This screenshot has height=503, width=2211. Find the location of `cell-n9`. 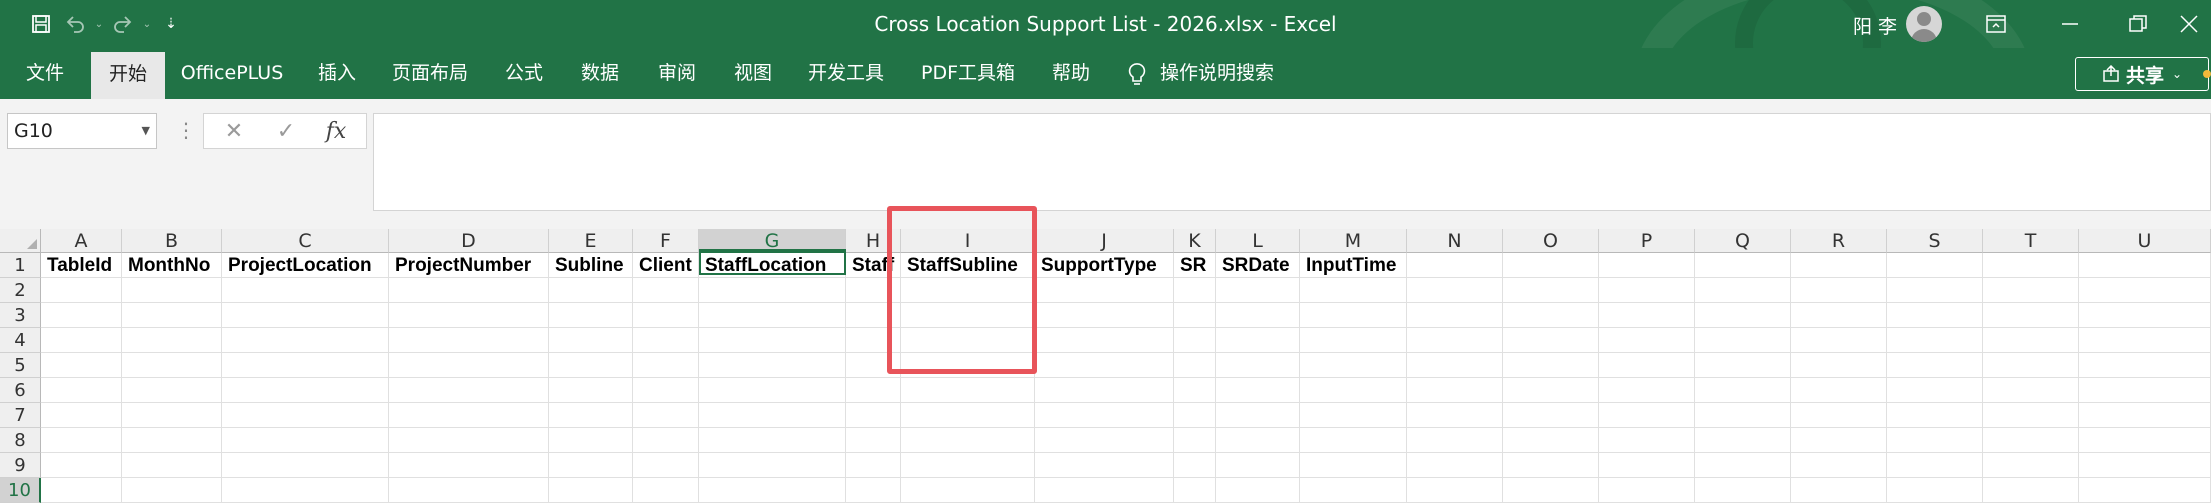

cell-n9 is located at coordinates (1455, 465).